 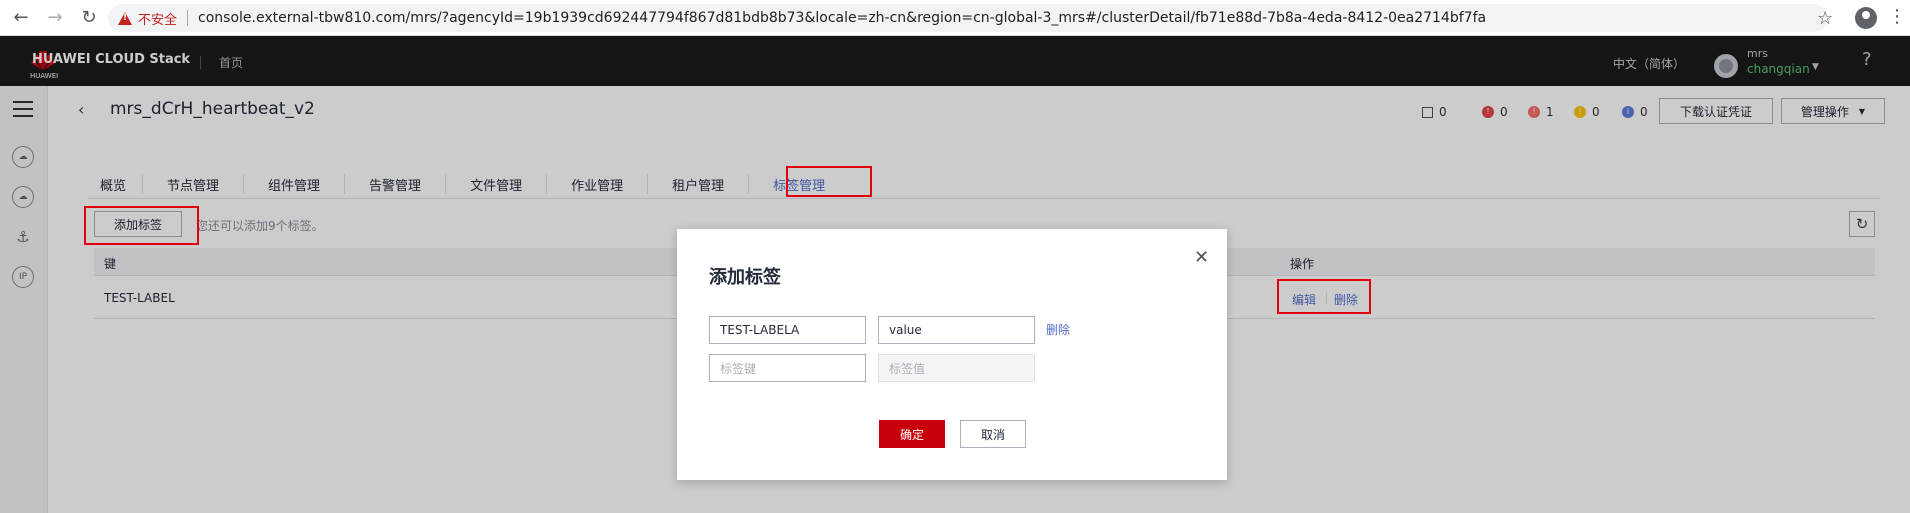 What do you see at coordinates (188, 18) in the screenshot?
I see `address-separator` at bounding box center [188, 18].